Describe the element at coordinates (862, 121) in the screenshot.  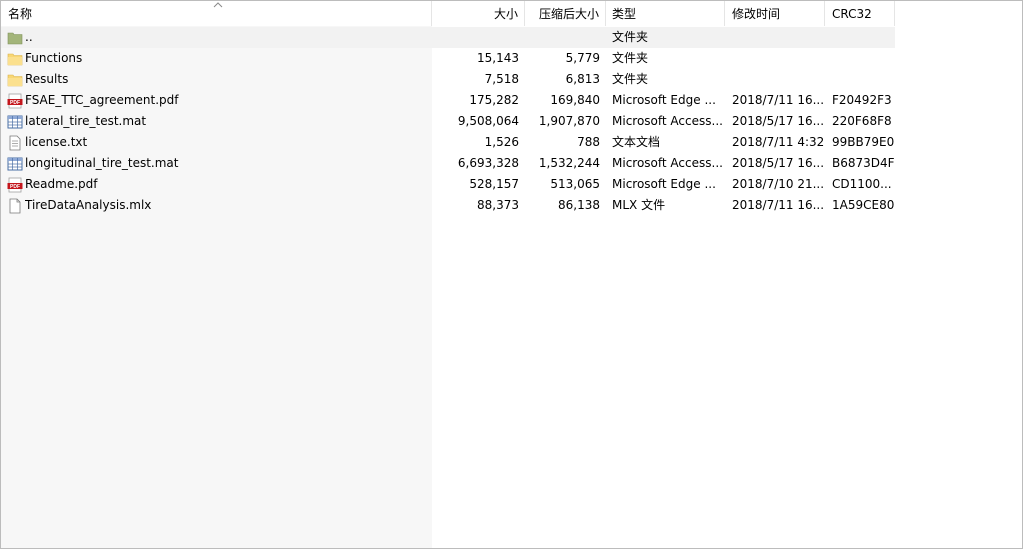
I see `file-crc: 220F68F8` at that location.